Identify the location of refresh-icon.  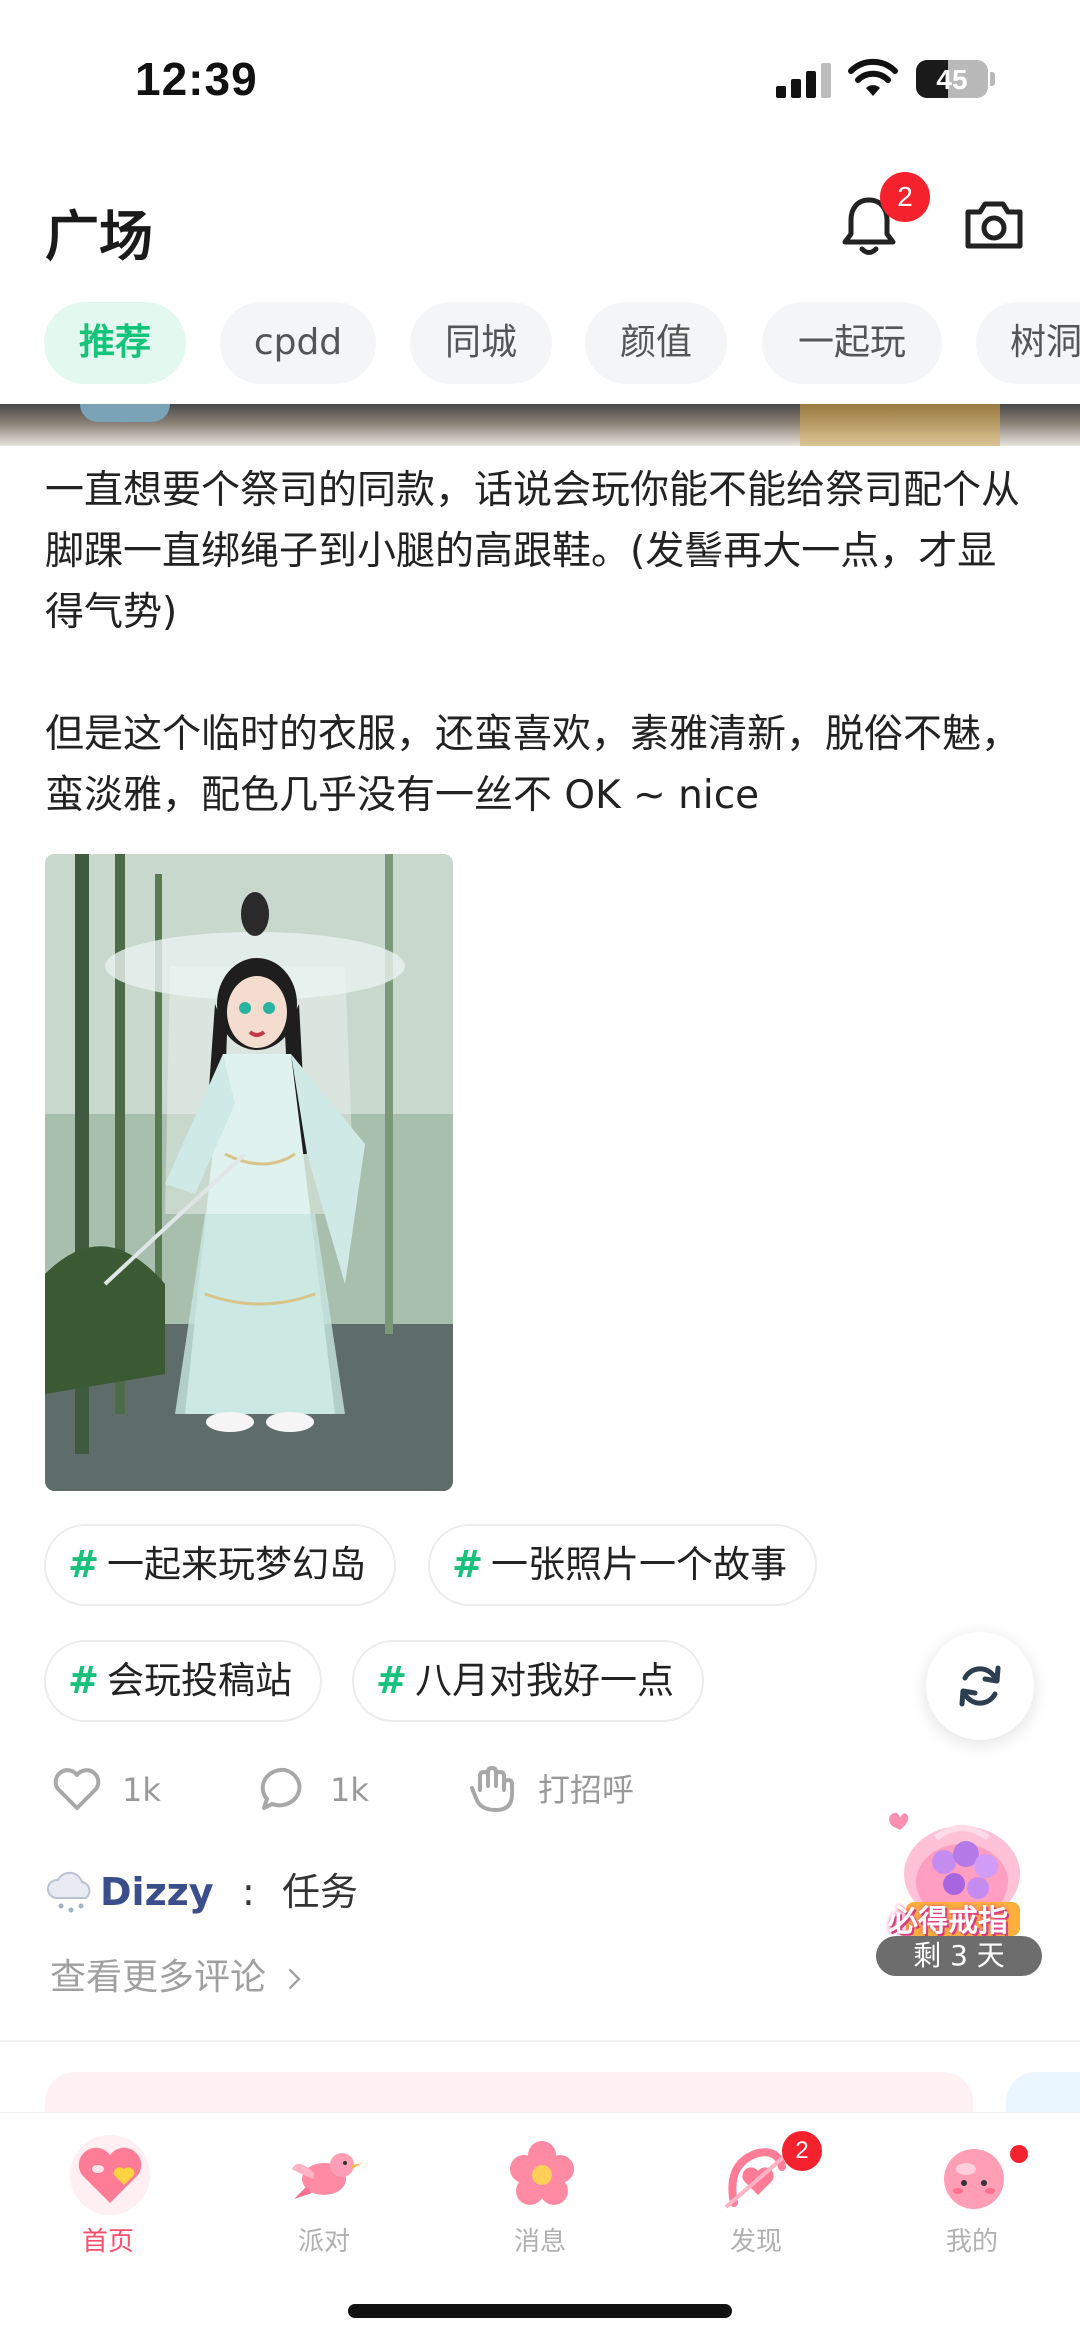
(980, 1686).